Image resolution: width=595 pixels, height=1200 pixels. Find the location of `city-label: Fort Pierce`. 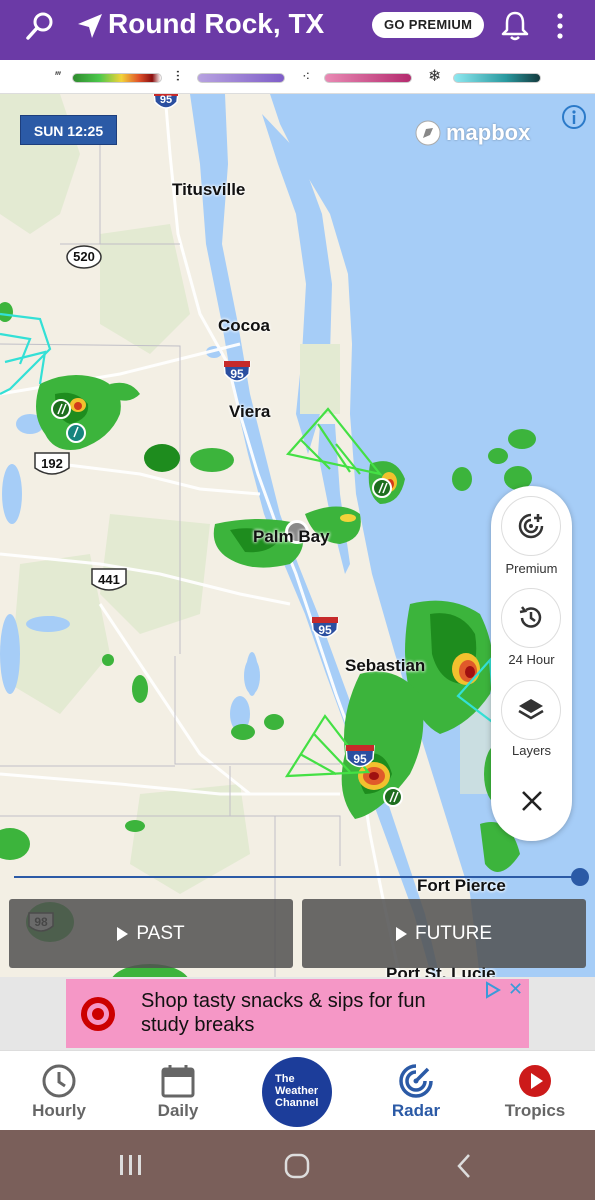

city-label: Fort Pierce is located at coordinates (461, 885).